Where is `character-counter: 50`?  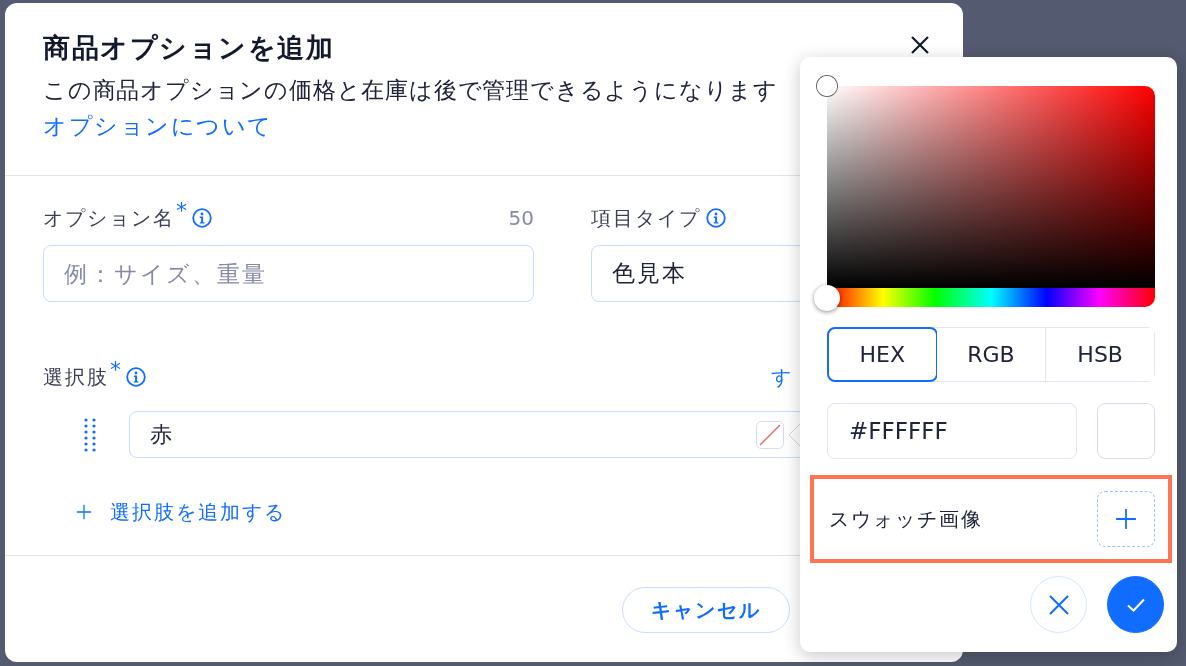 character-counter: 50 is located at coordinates (521, 218).